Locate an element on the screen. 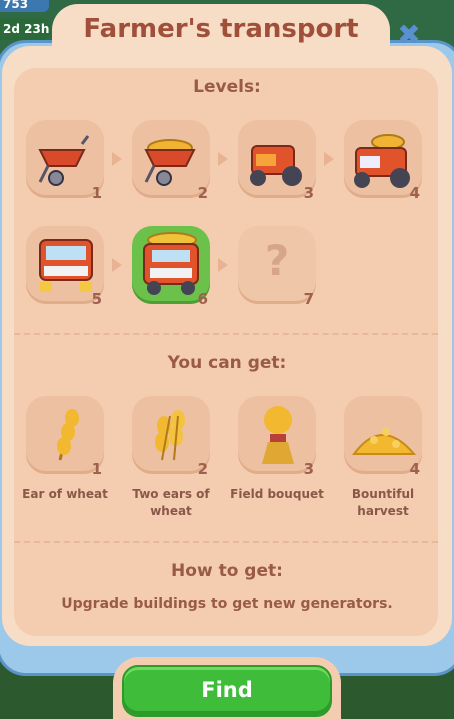  level-number: 5 is located at coordinates (96, 299).